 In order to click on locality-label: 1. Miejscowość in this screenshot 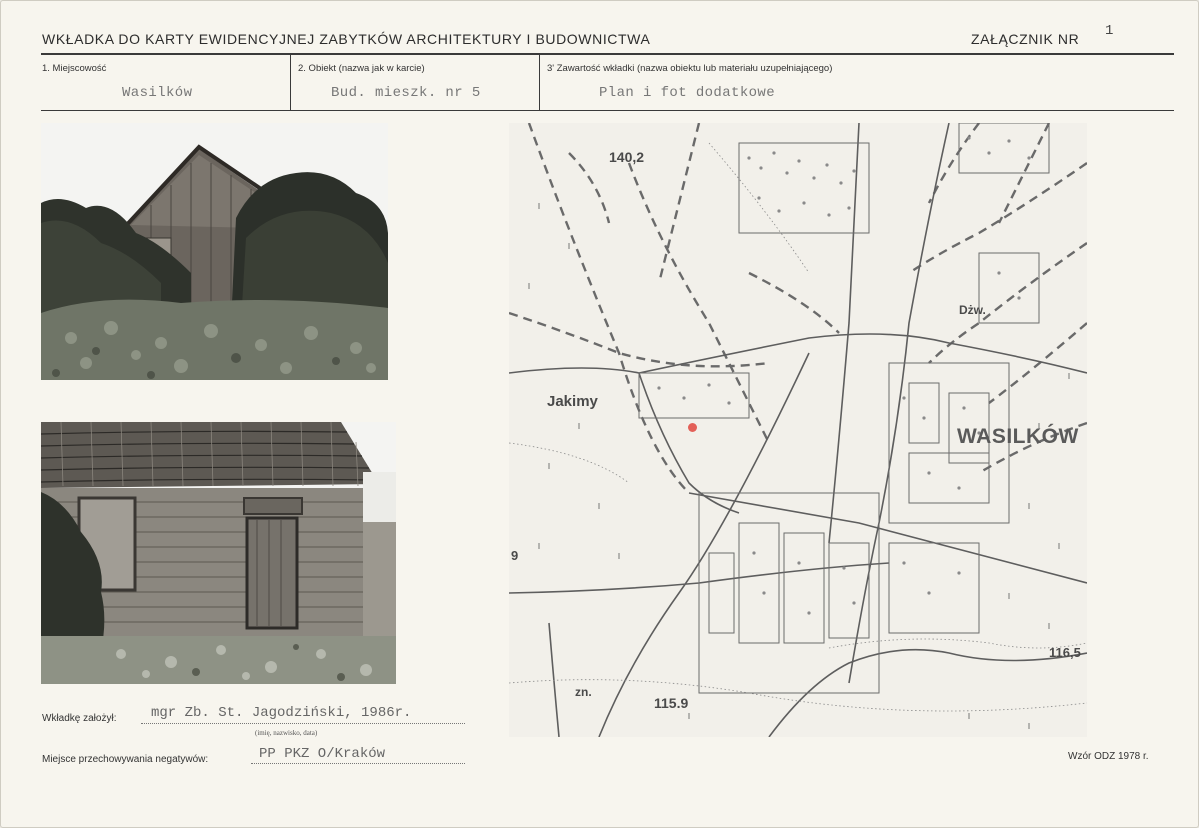, I will do `click(74, 68)`.